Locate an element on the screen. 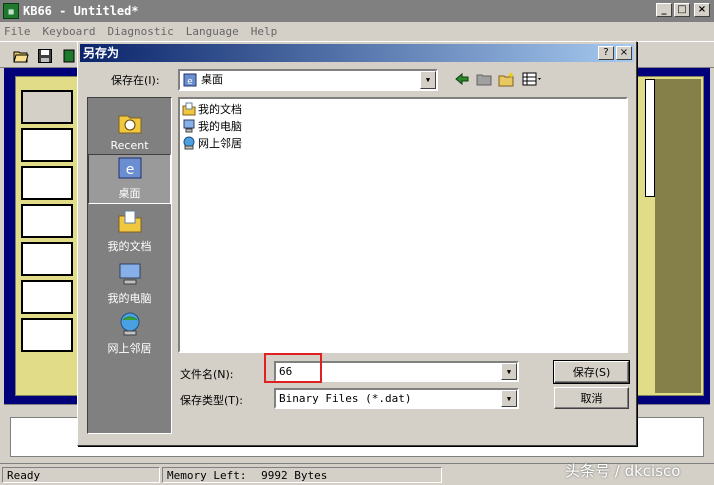  filetype-value: Binary Files (*.dat) is located at coordinates (345, 398).